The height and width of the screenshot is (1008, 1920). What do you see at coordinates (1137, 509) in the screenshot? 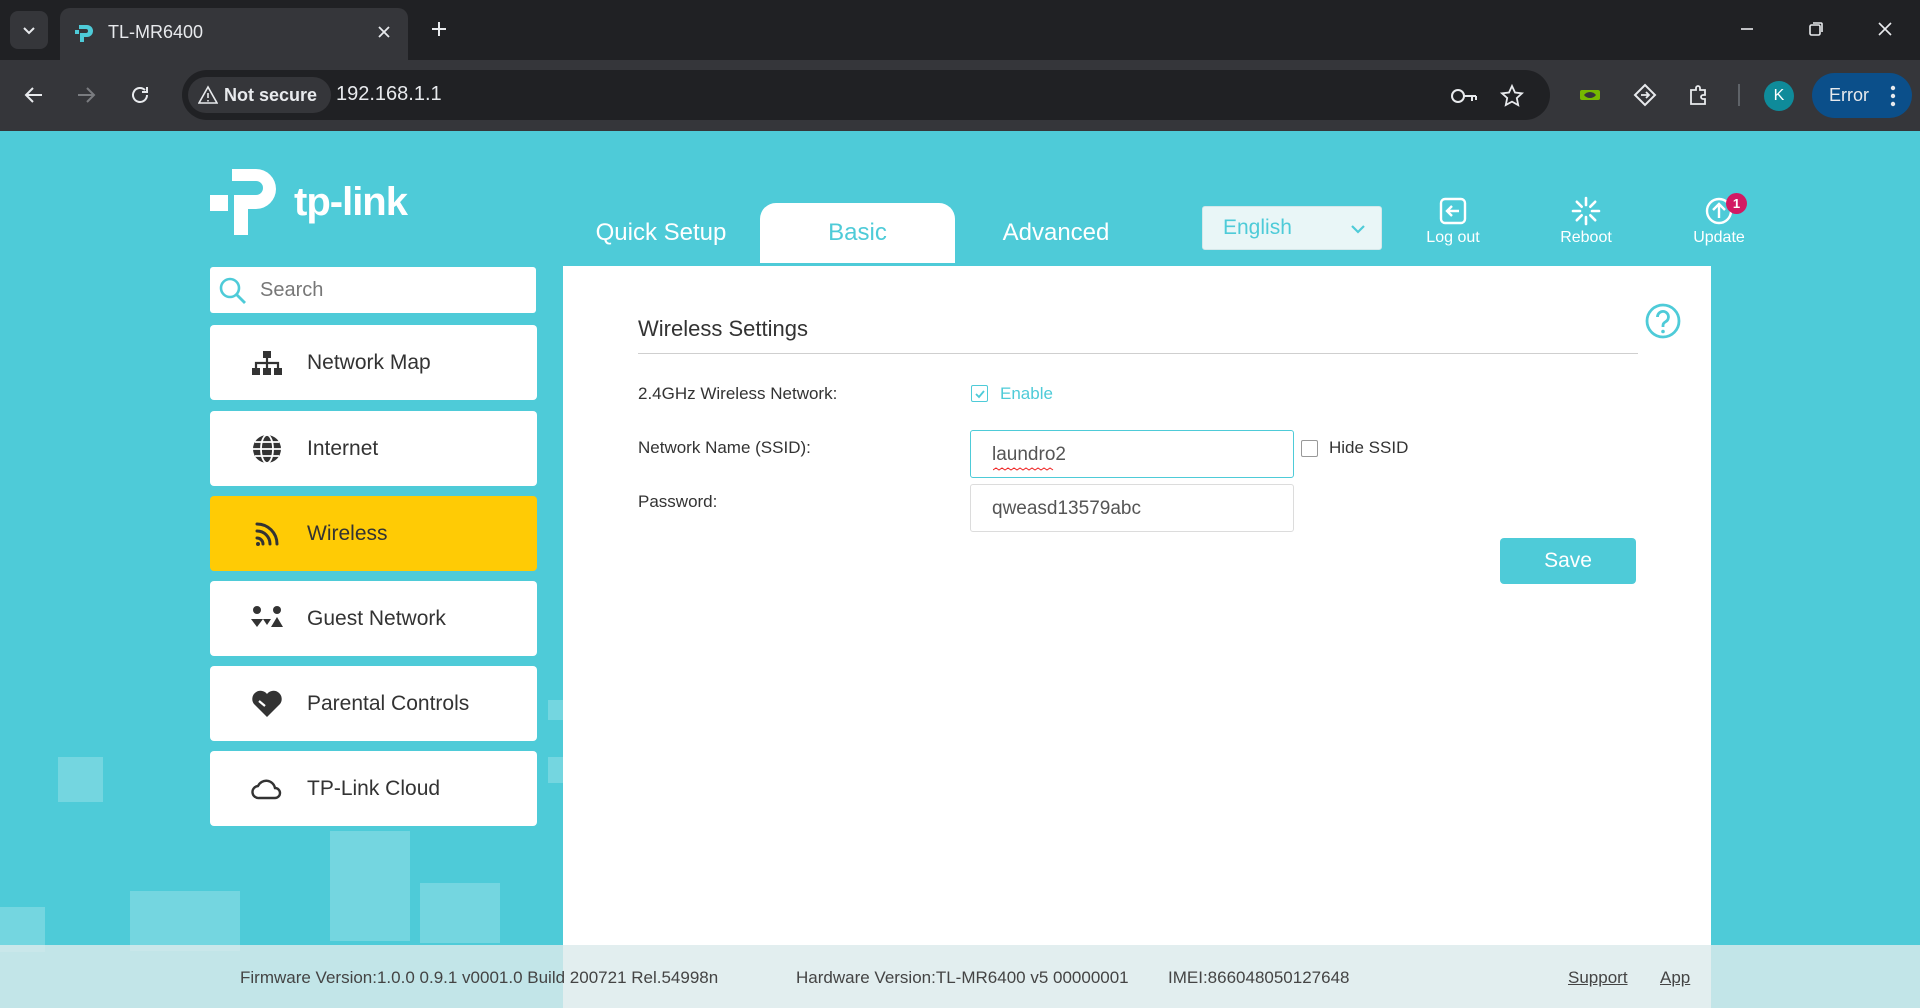
I see `password-input` at bounding box center [1137, 509].